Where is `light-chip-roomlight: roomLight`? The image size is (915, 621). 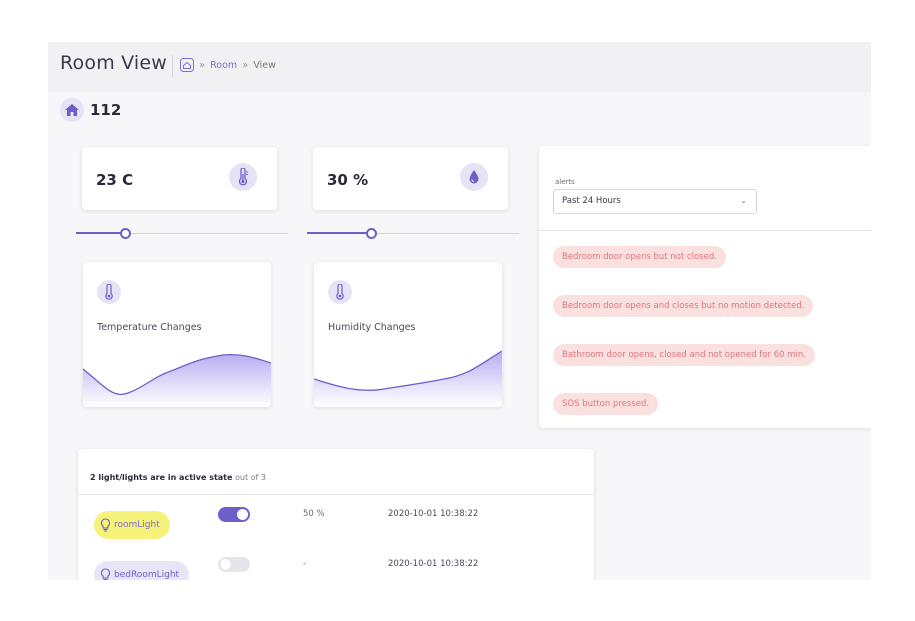
light-chip-roomlight: roomLight is located at coordinates (132, 525).